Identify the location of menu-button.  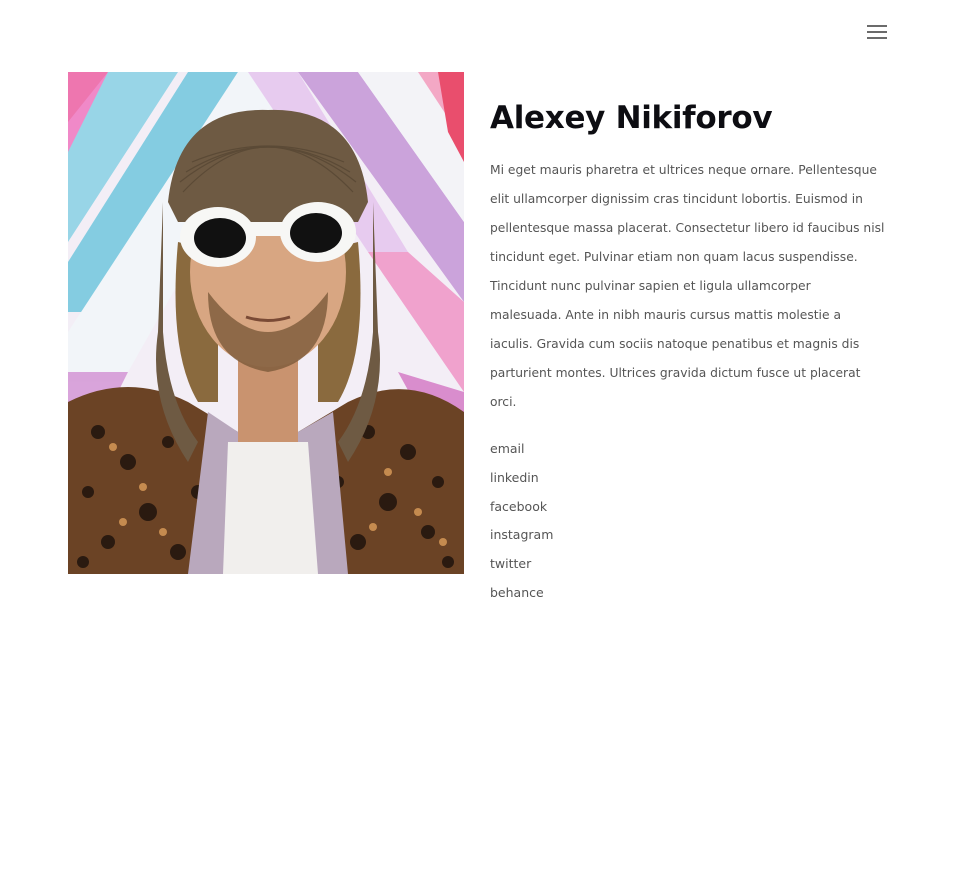
(878, 32).